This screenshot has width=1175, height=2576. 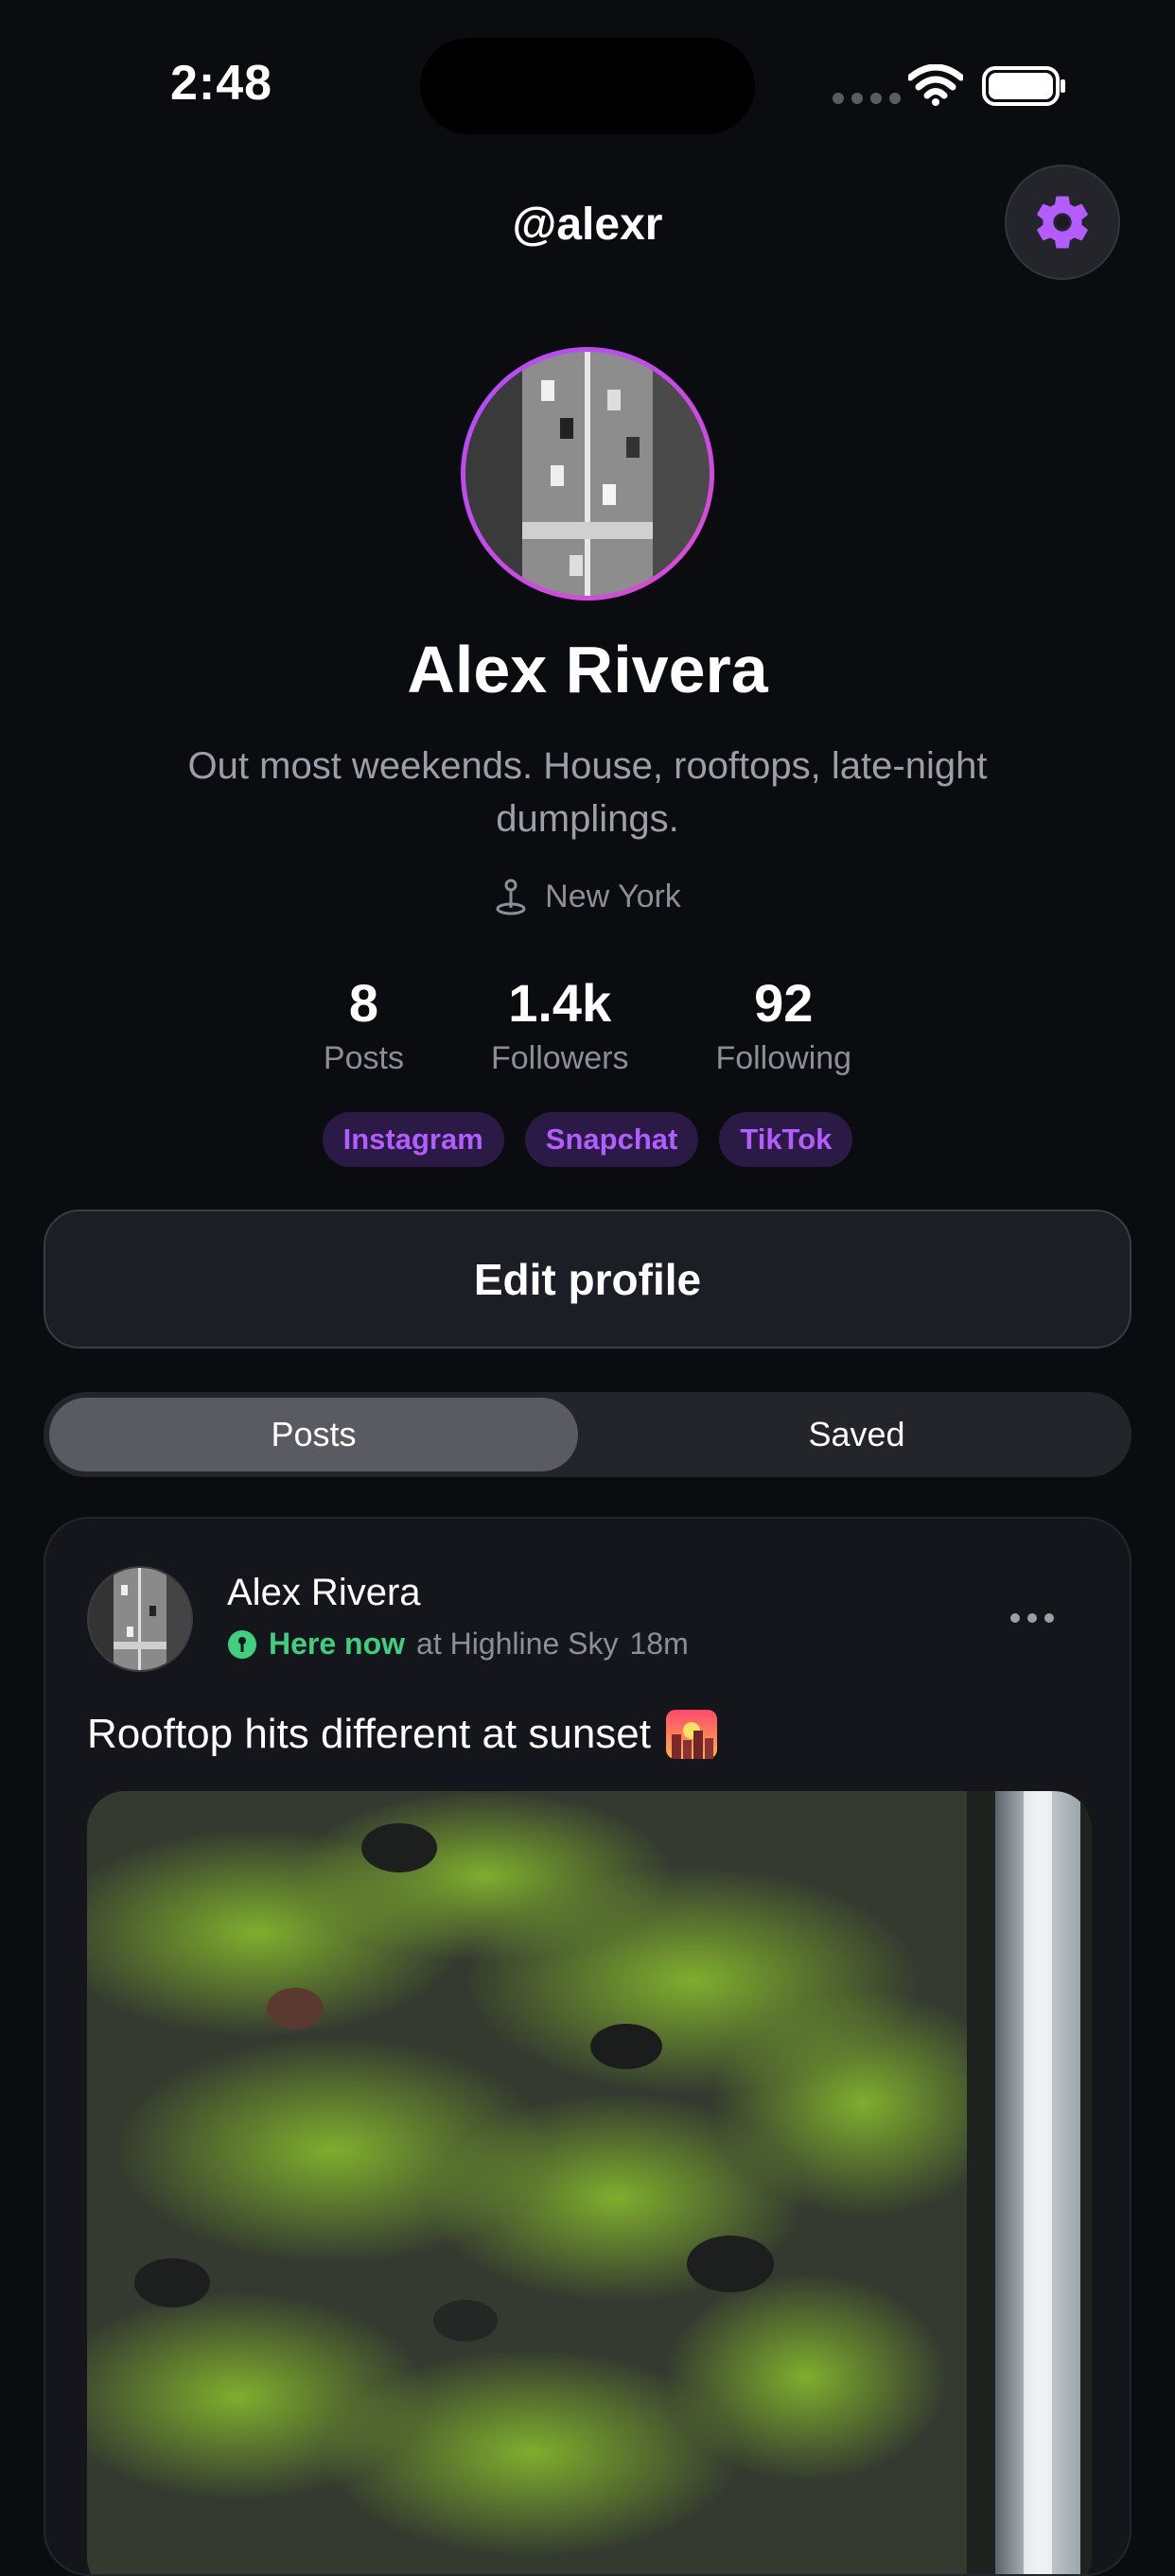 I want to click on stat-value: 92, so click(x=784, y=1003).